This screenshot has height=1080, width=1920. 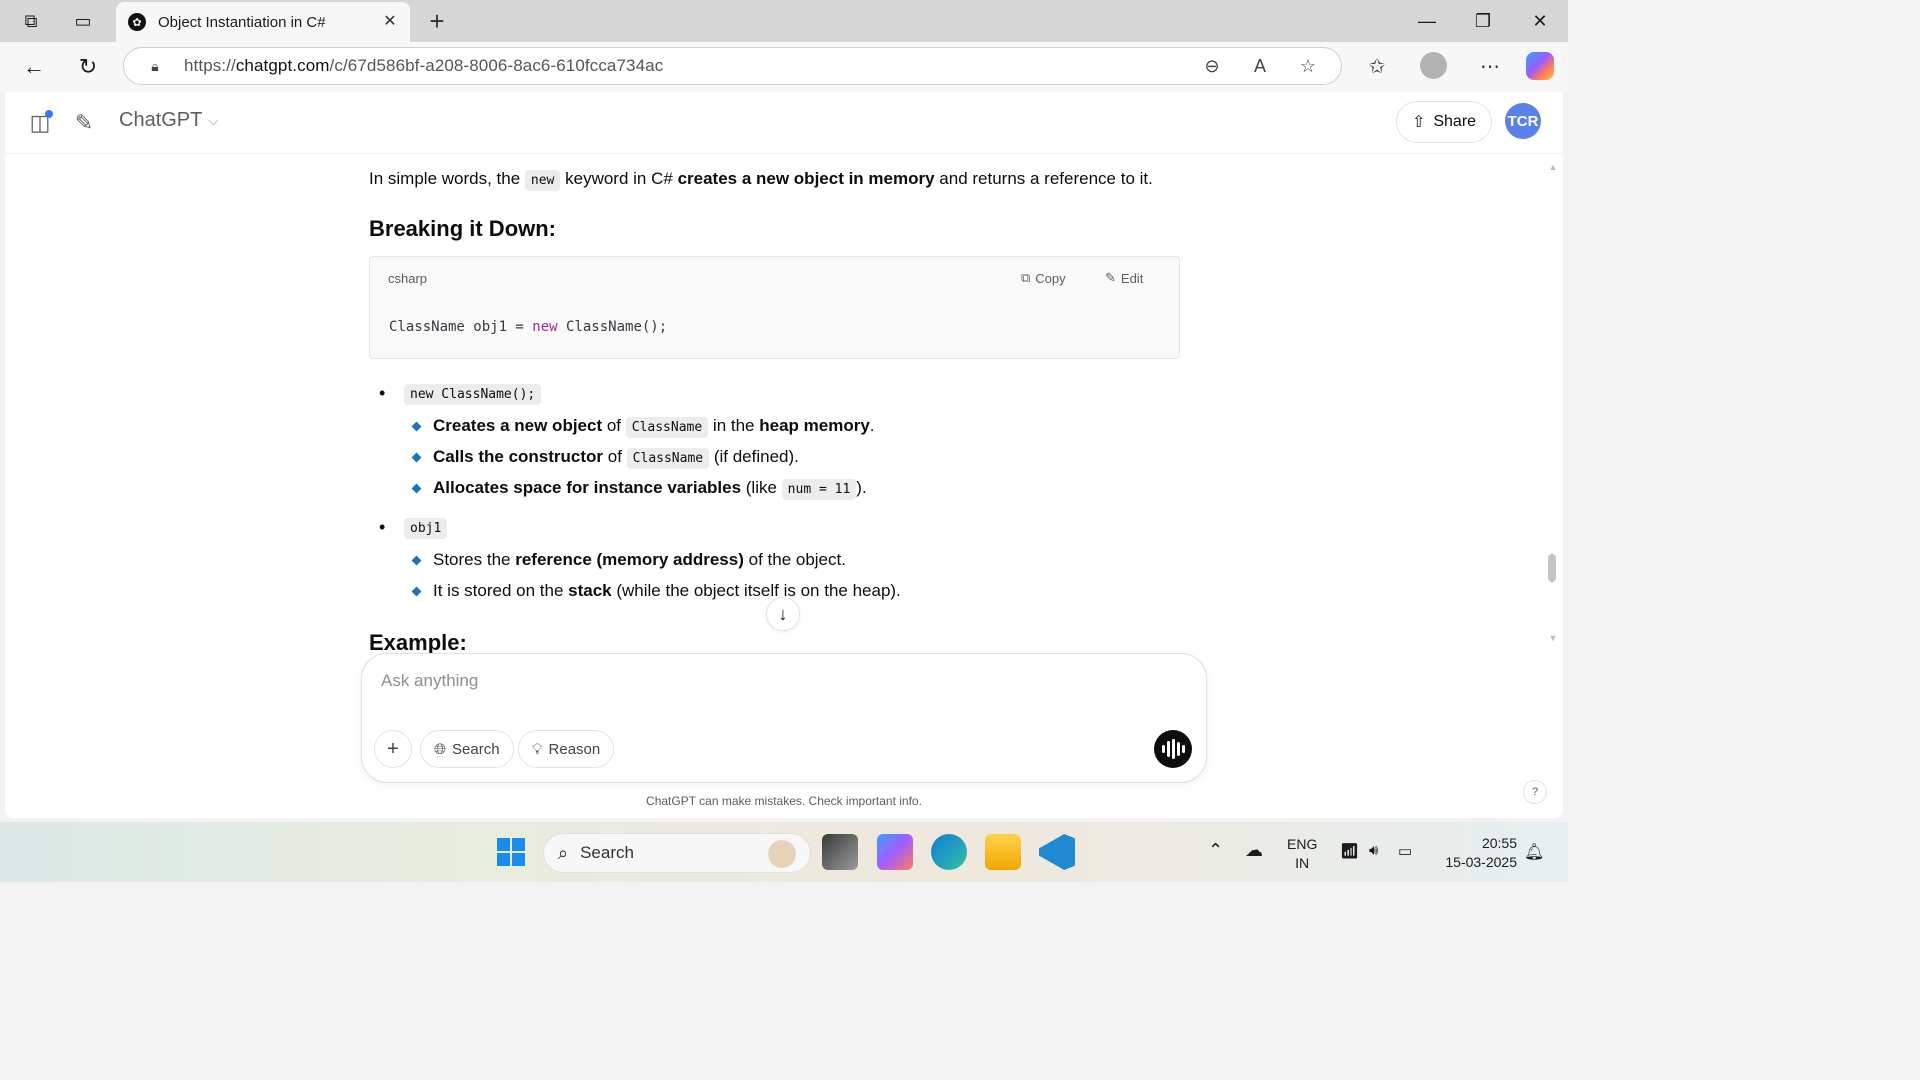 What do you see at coordinates (1553, 638) in the screenshot?
I see `scroll-down-arrow-icon: ▼` at bounding box center [1553, 638].